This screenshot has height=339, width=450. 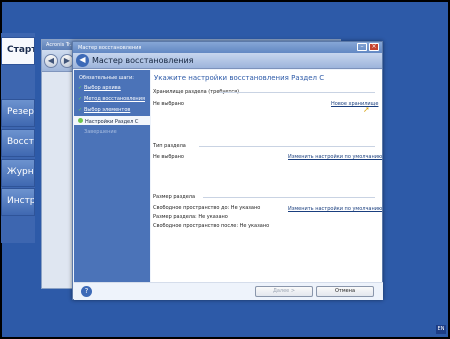 What do you see at coordinates (80, 120) in the screenshot?
I see `current-step-dot-icon` at bounding box center [80, 120].